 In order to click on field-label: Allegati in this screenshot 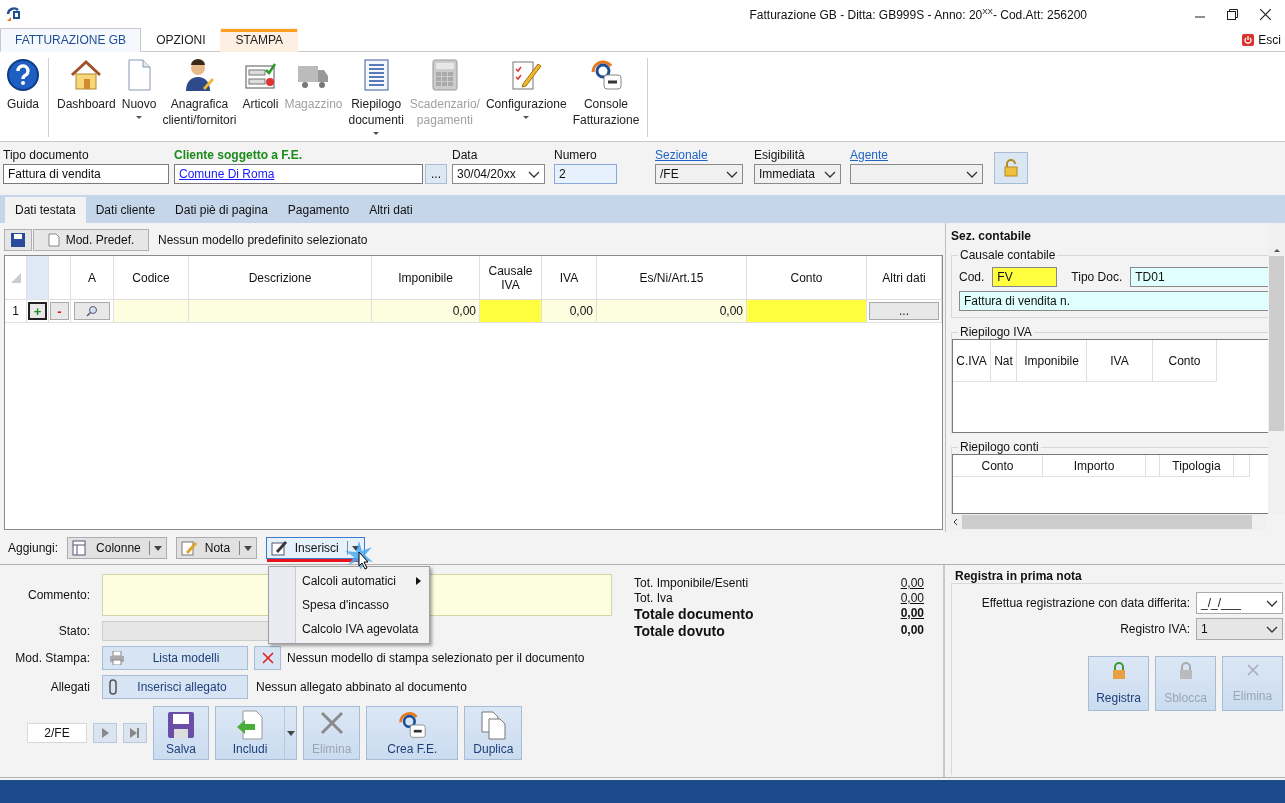, I will do `click(69, 687)`.